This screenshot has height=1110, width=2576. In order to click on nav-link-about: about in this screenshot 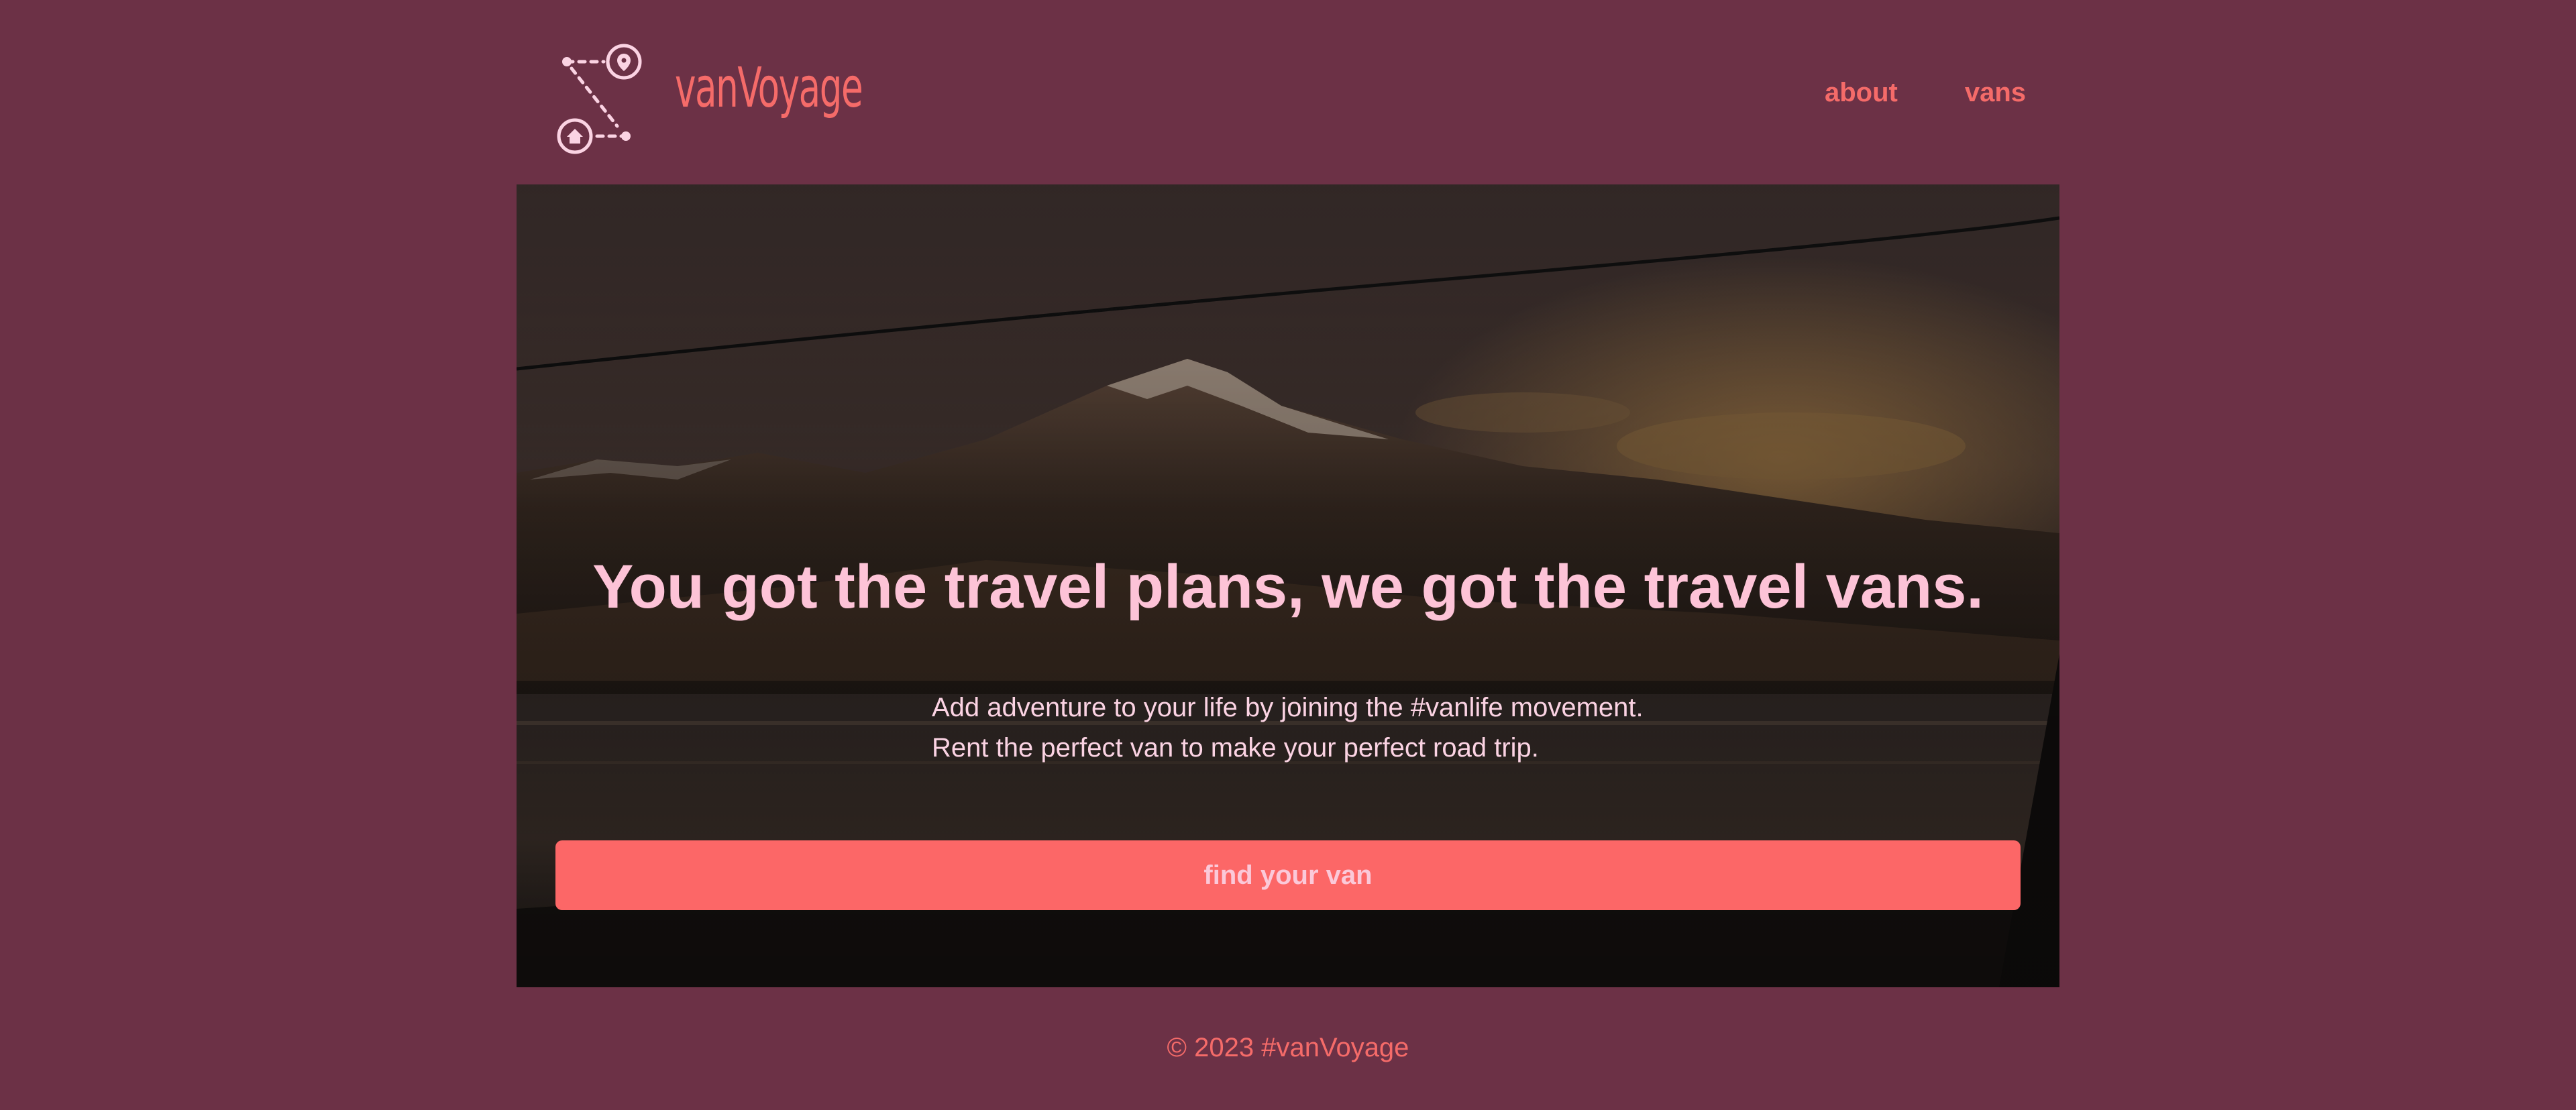, I will do `click(1861, 93)`.